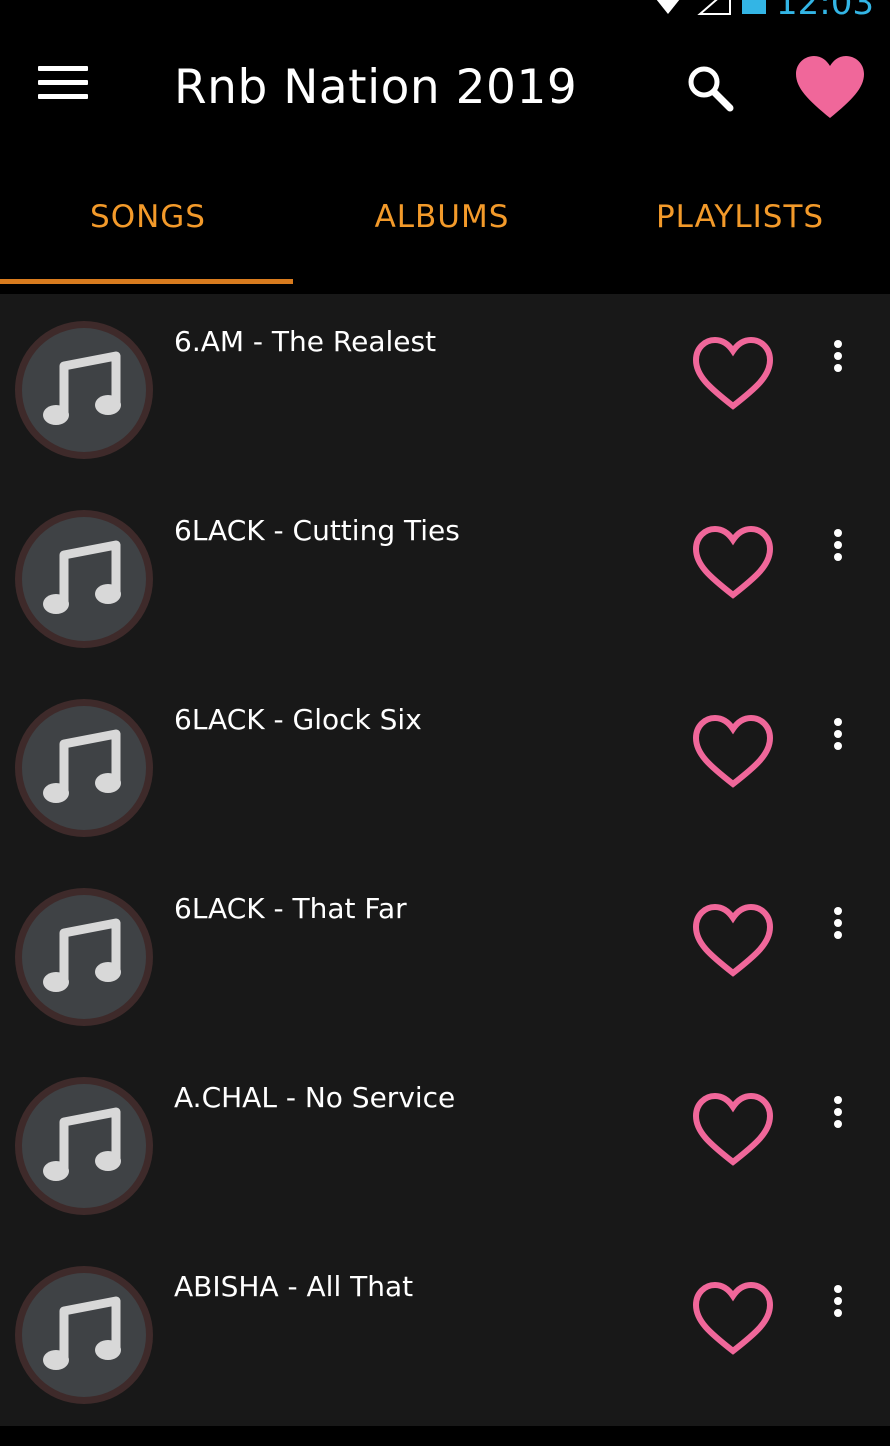 Image resolution: width=890 pixels, height=1446 pixels. Describe the element at coordinates (445, 1144) in the screenshot. I see `song-row: A.CHAL - No Service` at that location.